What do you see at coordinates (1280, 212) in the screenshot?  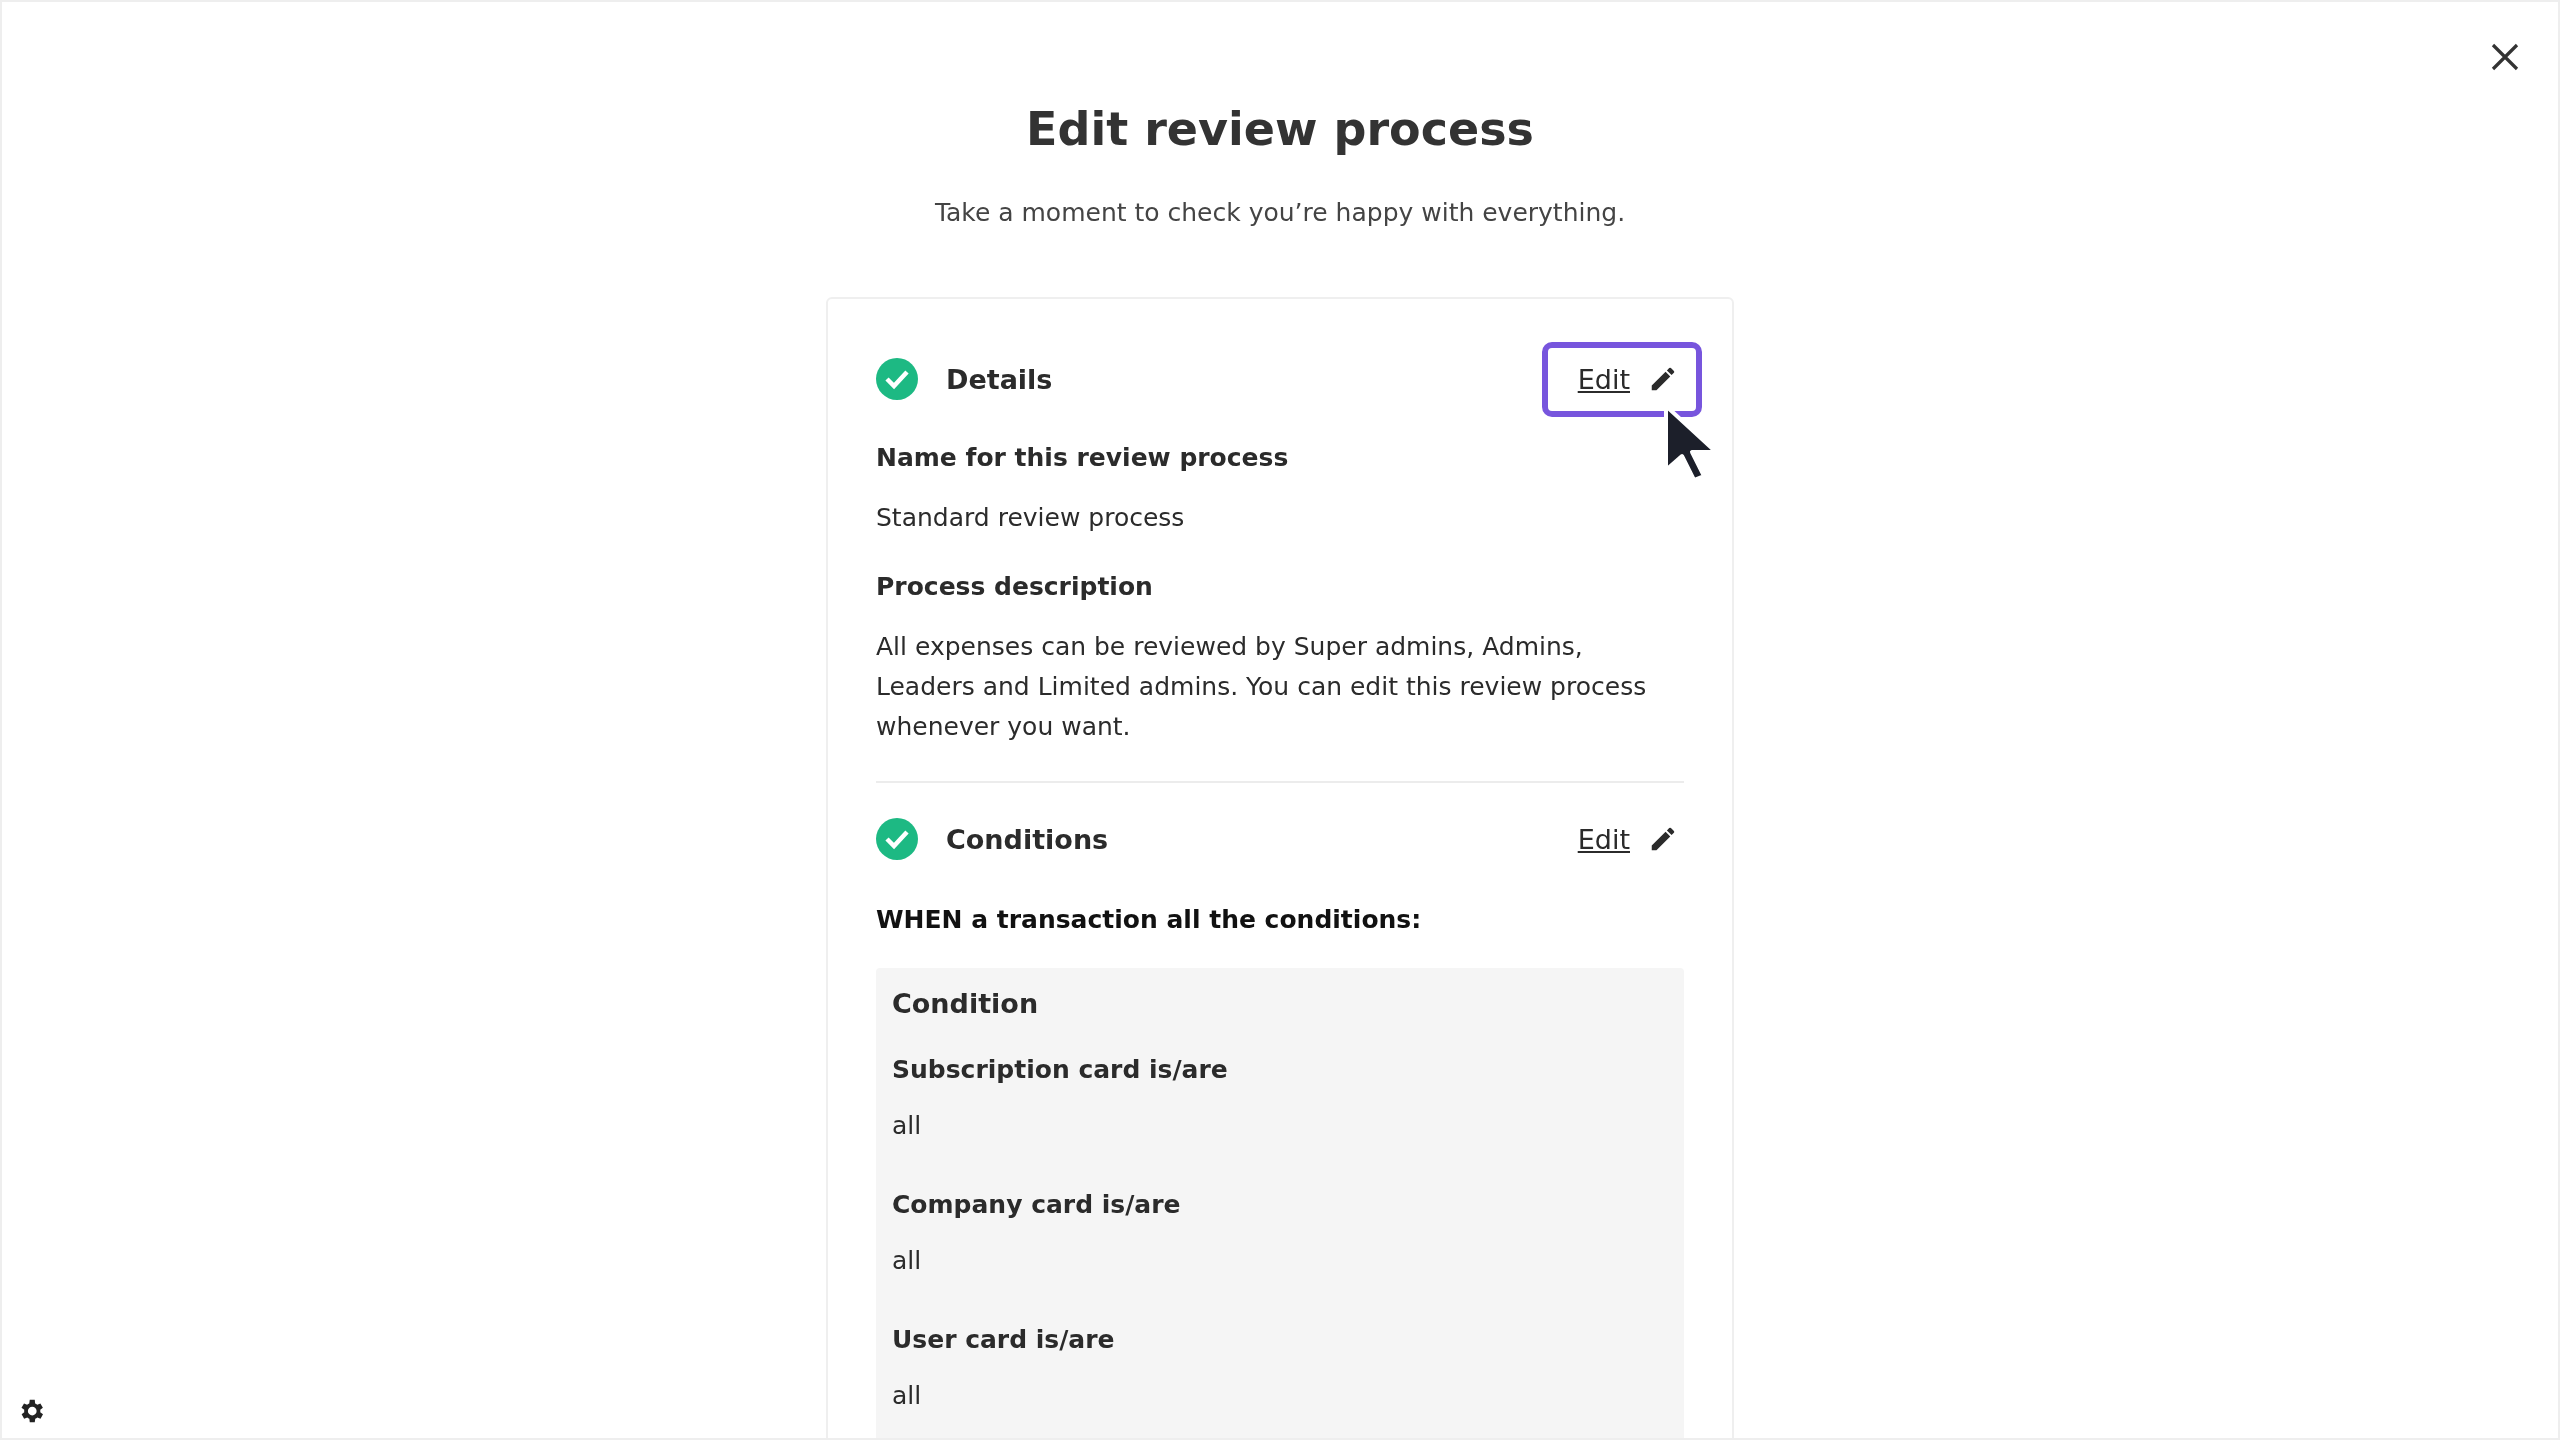 I see `page-subtitle: Take a moment to check you’re happy with everything.` at bounding box center [1280, 212].